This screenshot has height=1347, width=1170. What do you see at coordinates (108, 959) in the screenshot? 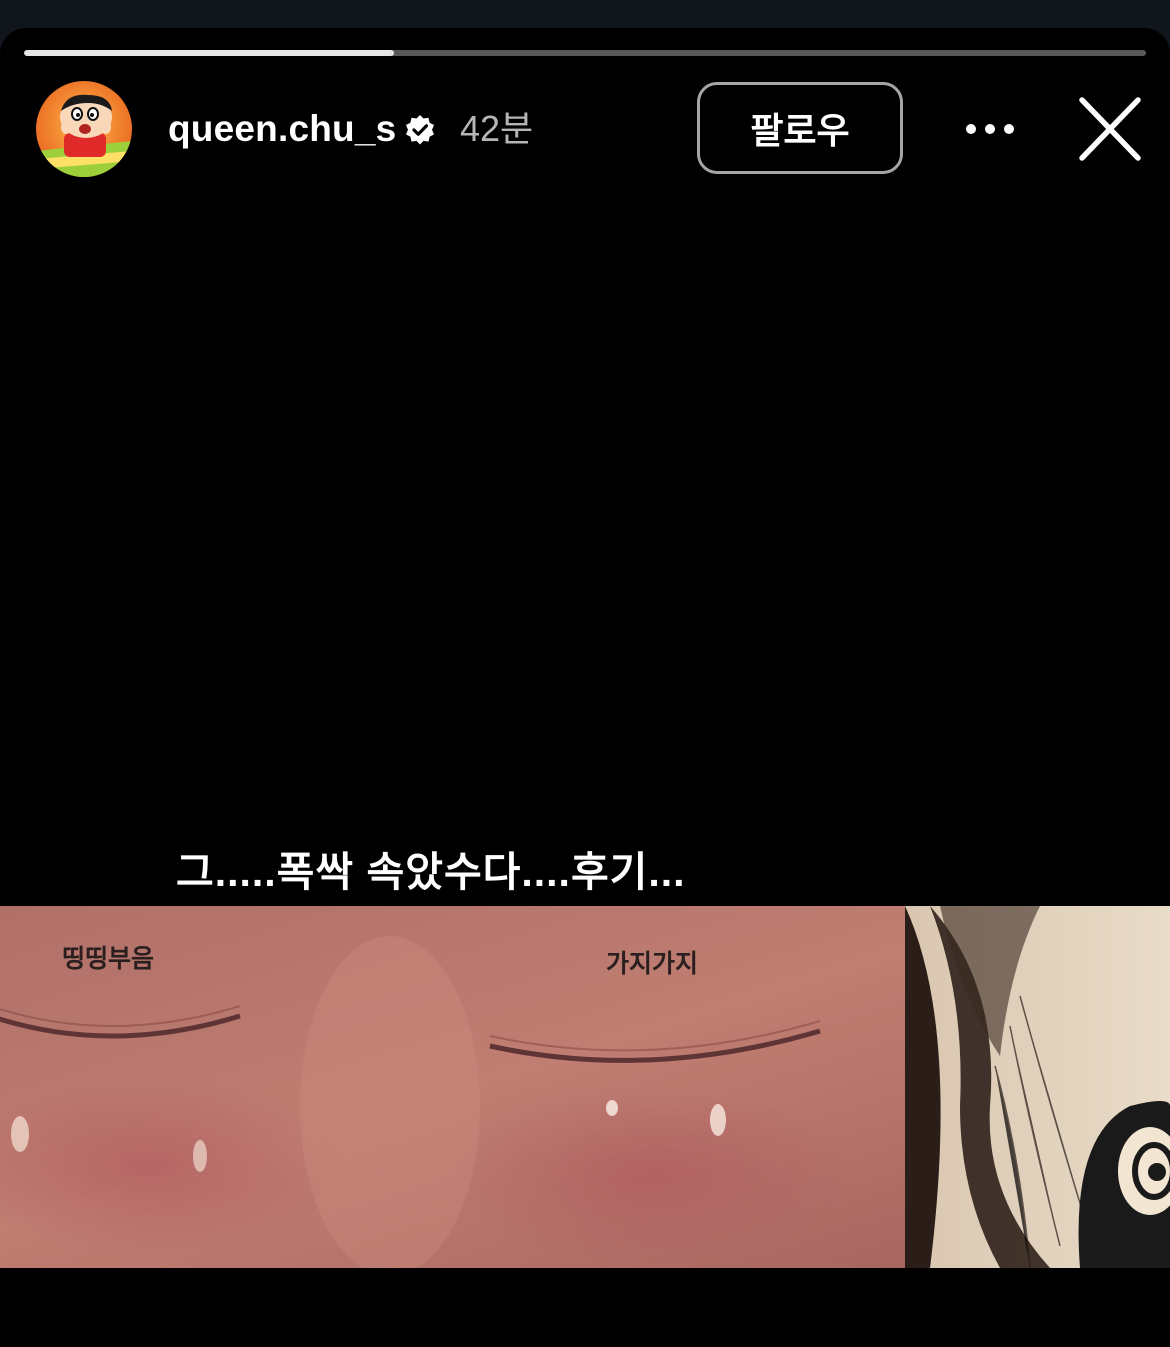
I see `photo-label-left: 띵띵부음` at bounding box center [108, 959].